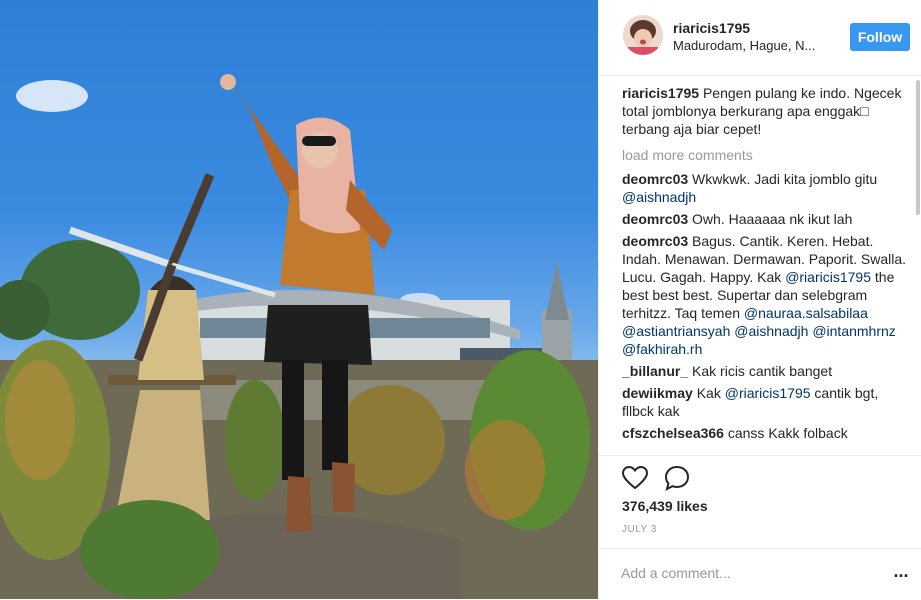 The width and height of the screenshot is (921, 600). What do you see at coordinates (787, 433) in the screenshot?
I see `comment-text: canss Kakk folback` at bounding box center [787, 433].